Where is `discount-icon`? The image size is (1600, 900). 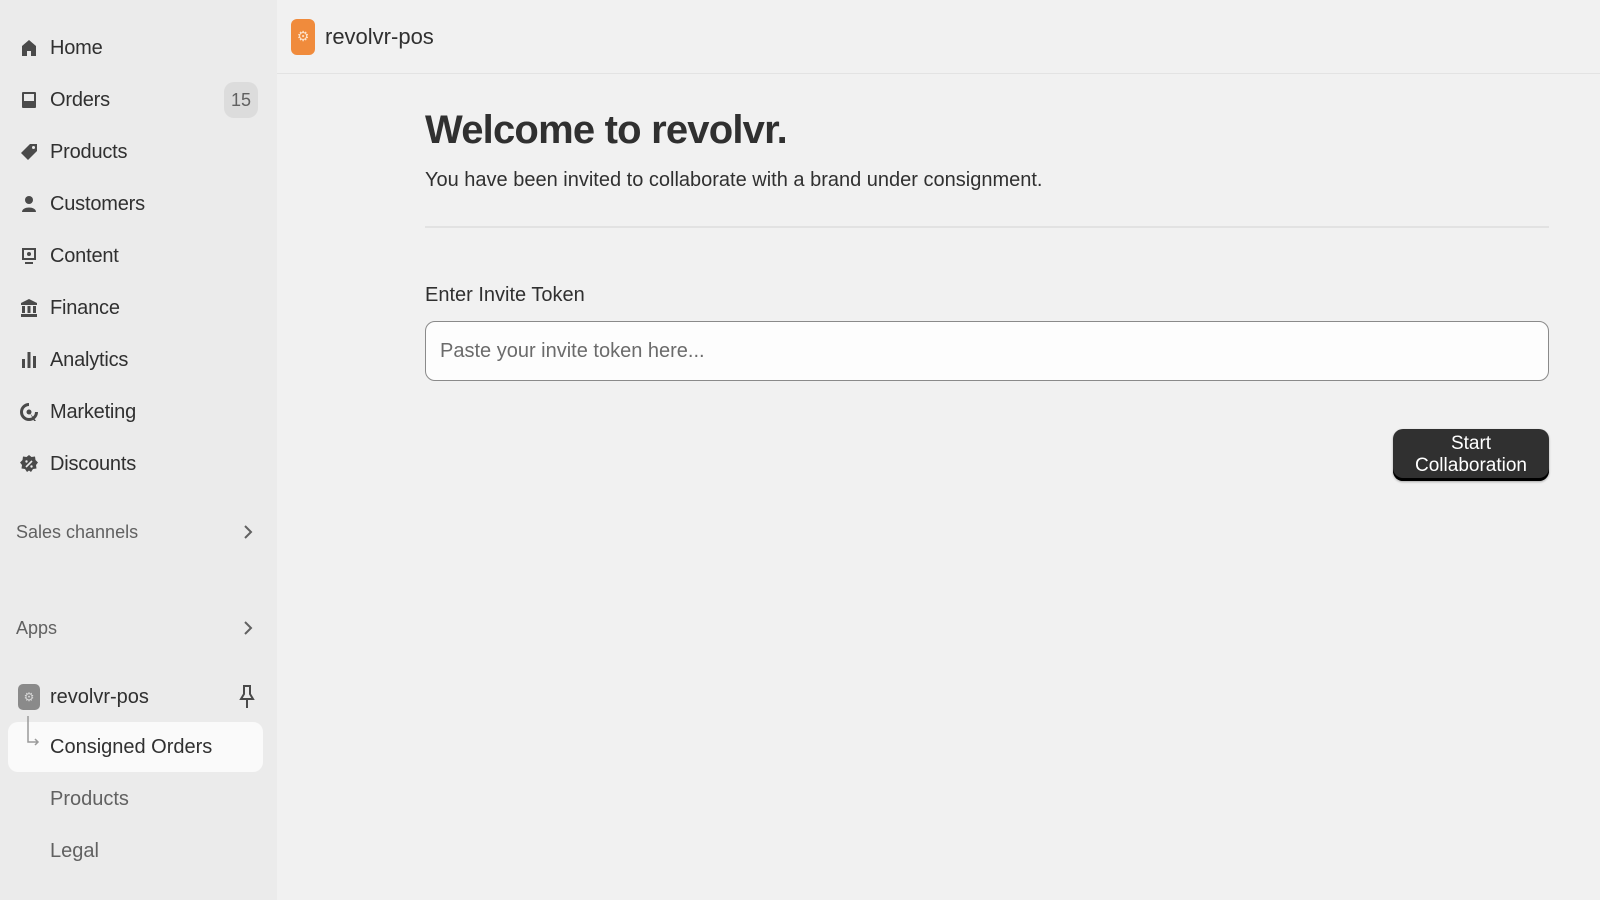
discount-icon is located at coordinates (29, 464).